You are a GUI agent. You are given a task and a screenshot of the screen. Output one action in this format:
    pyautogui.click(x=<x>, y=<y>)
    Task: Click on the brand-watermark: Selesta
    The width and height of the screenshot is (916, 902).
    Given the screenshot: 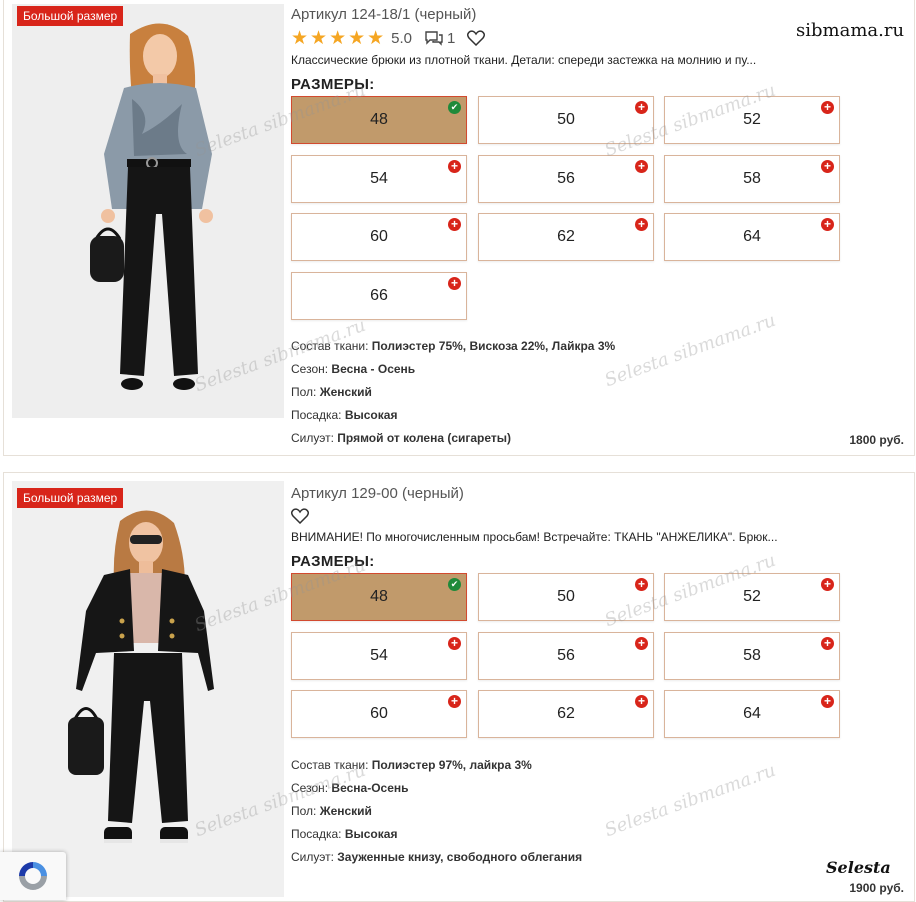 What is the action you would take?
    pyautogui.click(x=858, y=867)
    